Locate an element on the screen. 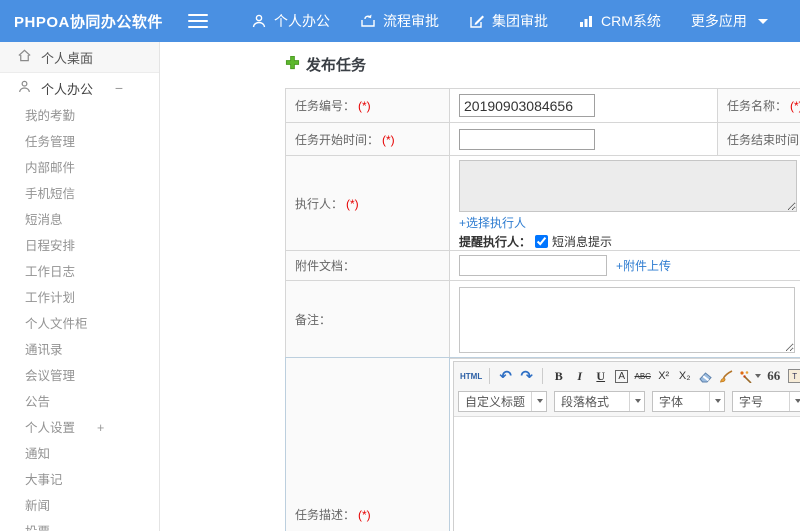 The height and width of the screenshot is (531, 800). task-no-cell is located at coordinates (583, 105).